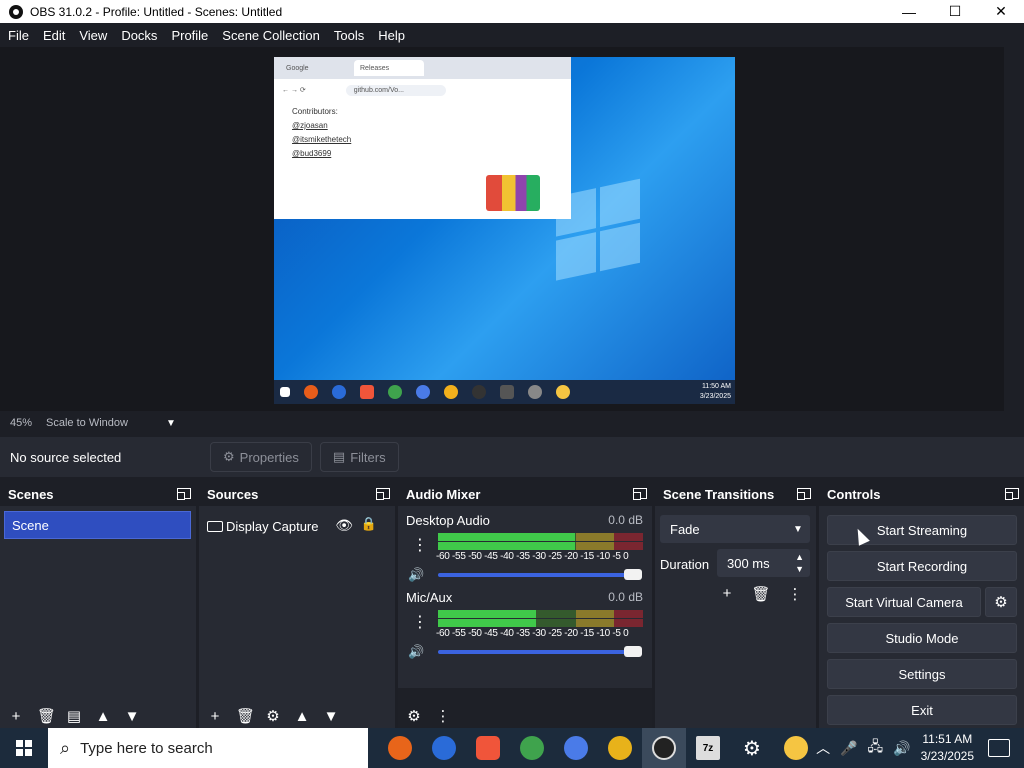 This screenshot has height=768, width=1024. What do you see at coordinates (848, 748) in the screenshot?
I see `microphone-icon: 🎤` at bounding box center [848, 748].